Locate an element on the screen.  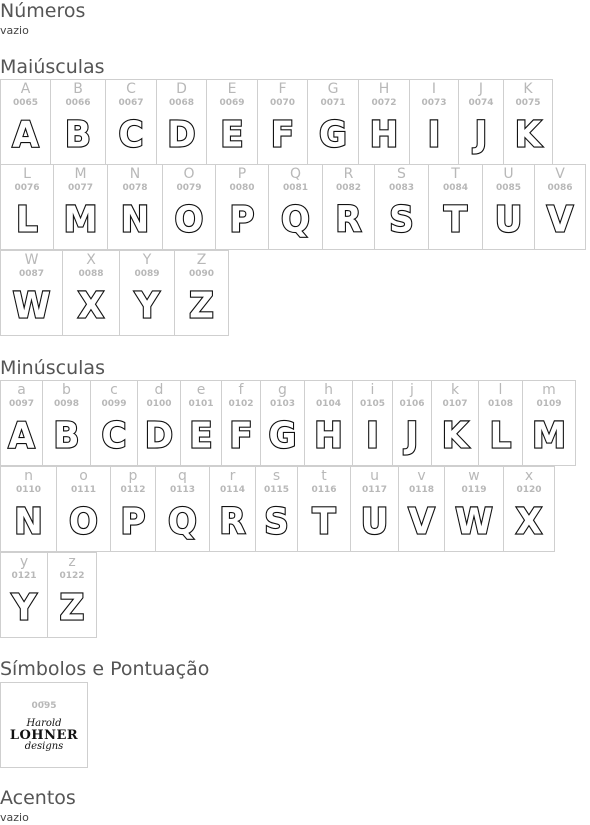
glyph-character-label: W is located at coordinates (31, 260).